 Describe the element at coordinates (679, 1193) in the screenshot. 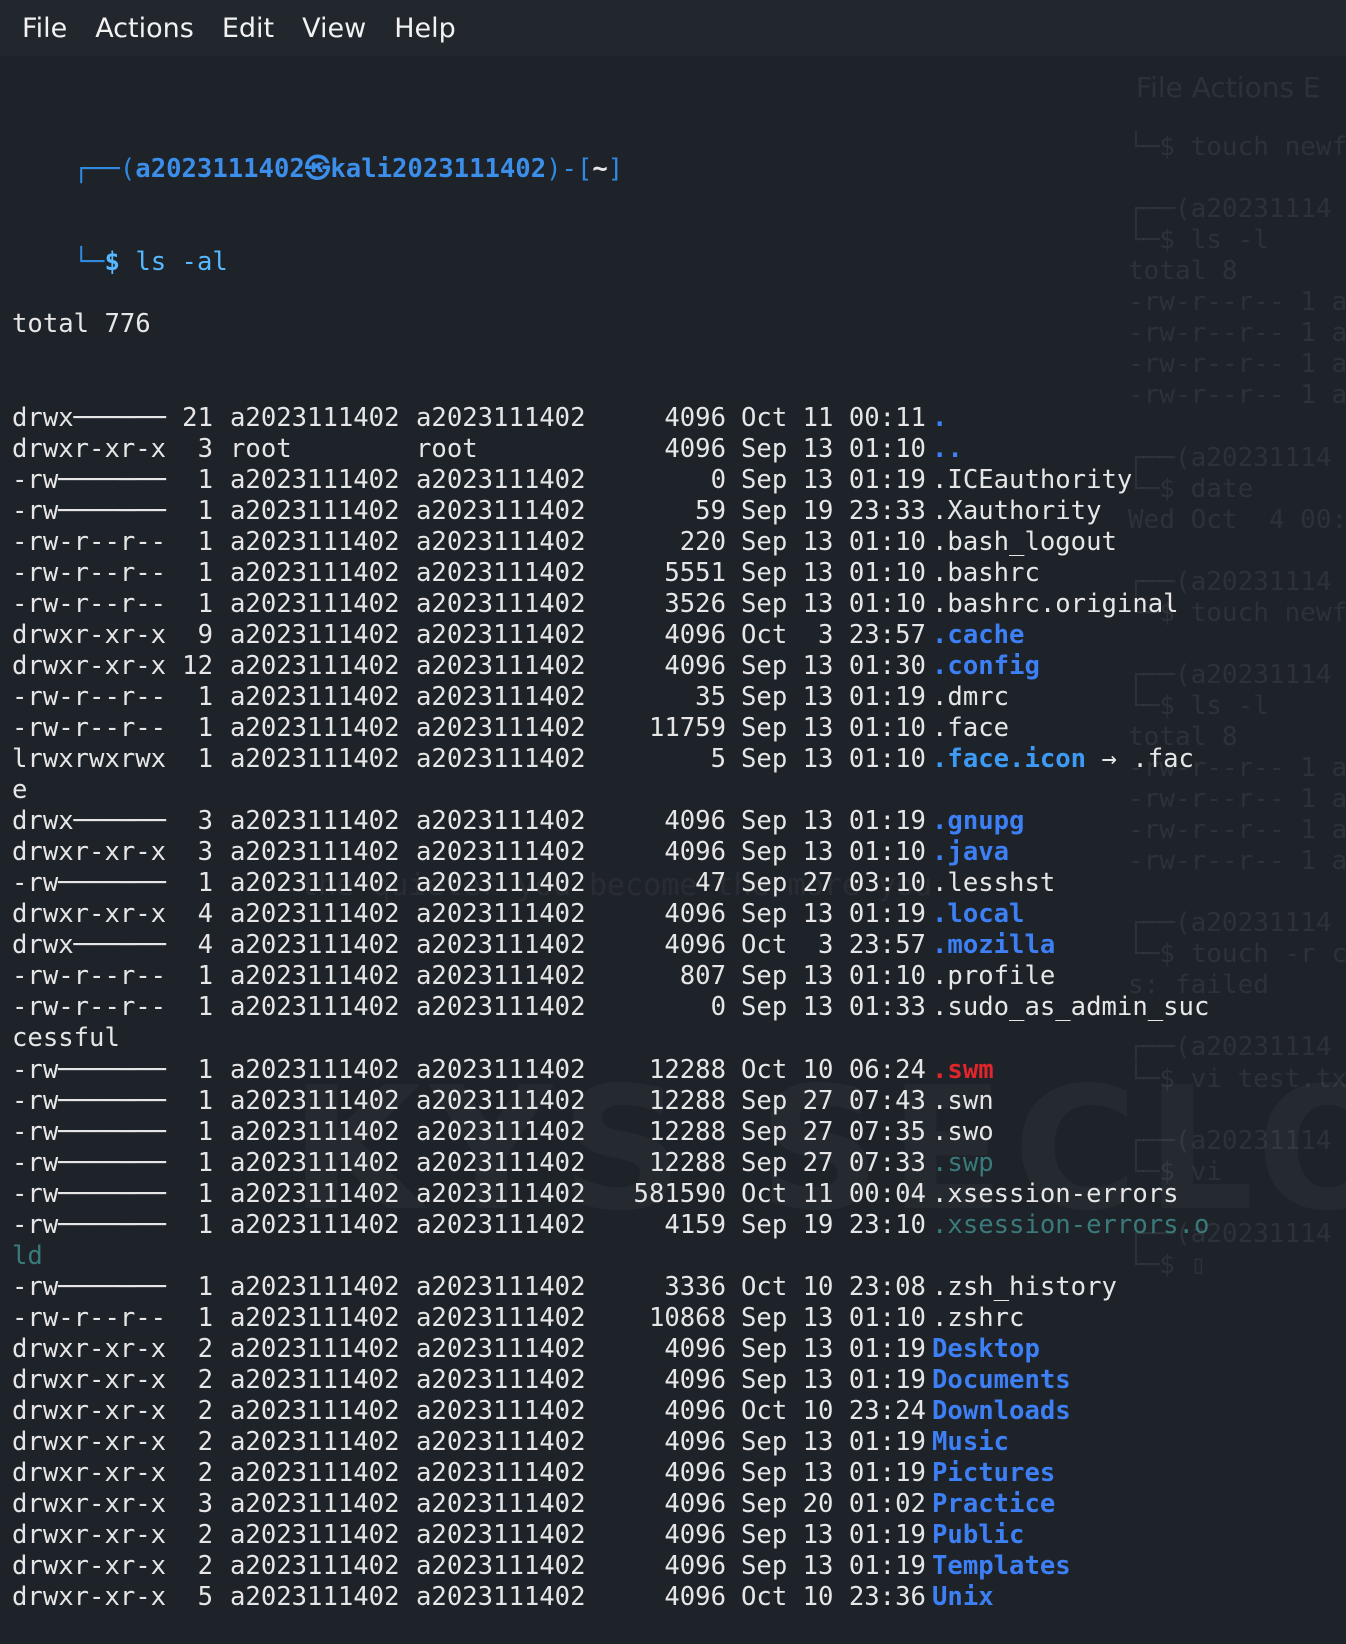

I see `file-size: 581590` at that location.